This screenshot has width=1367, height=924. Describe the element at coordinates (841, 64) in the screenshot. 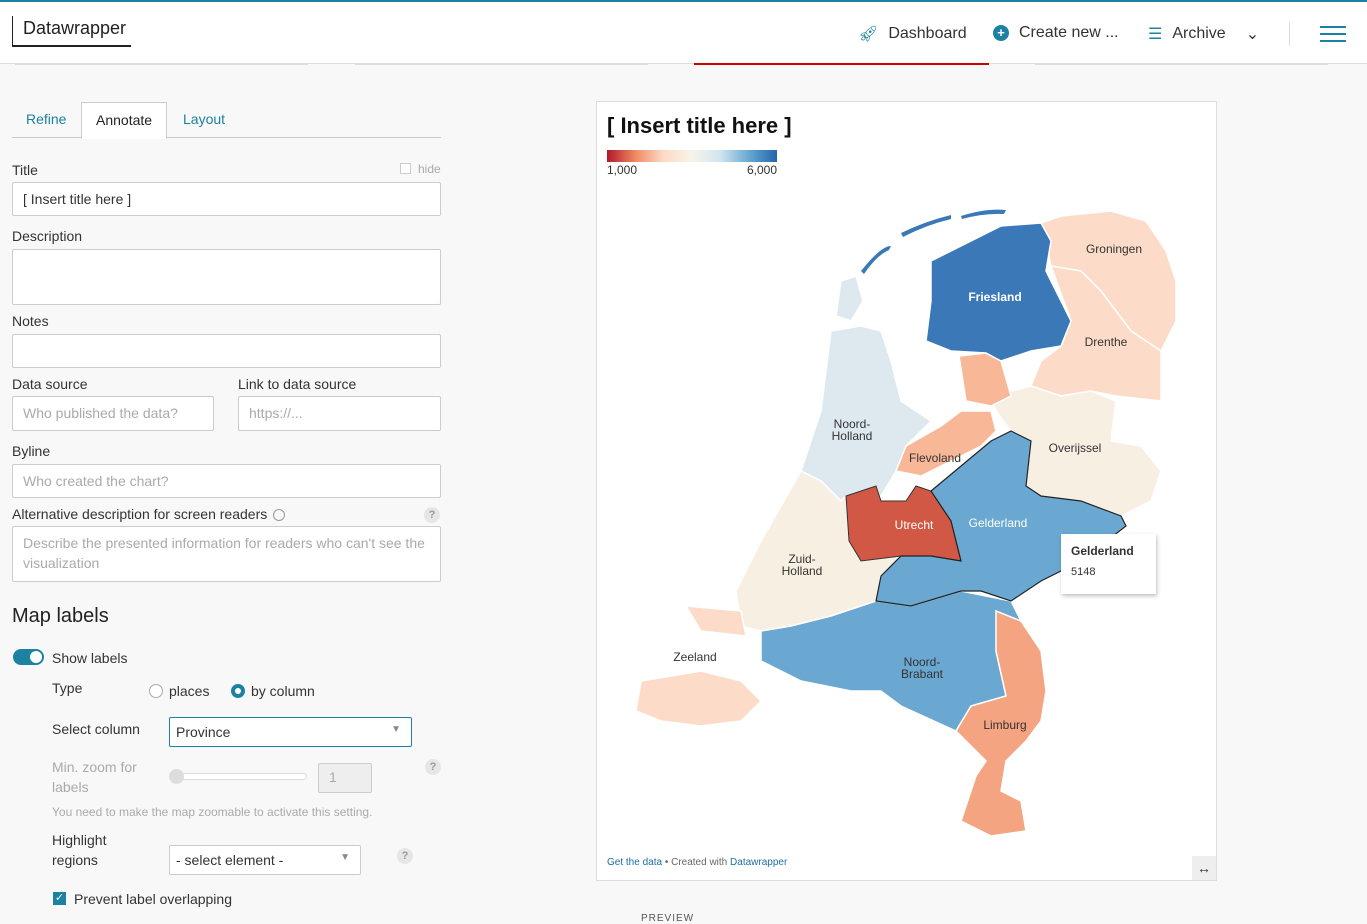

I see `step-indicator-active` at that location.